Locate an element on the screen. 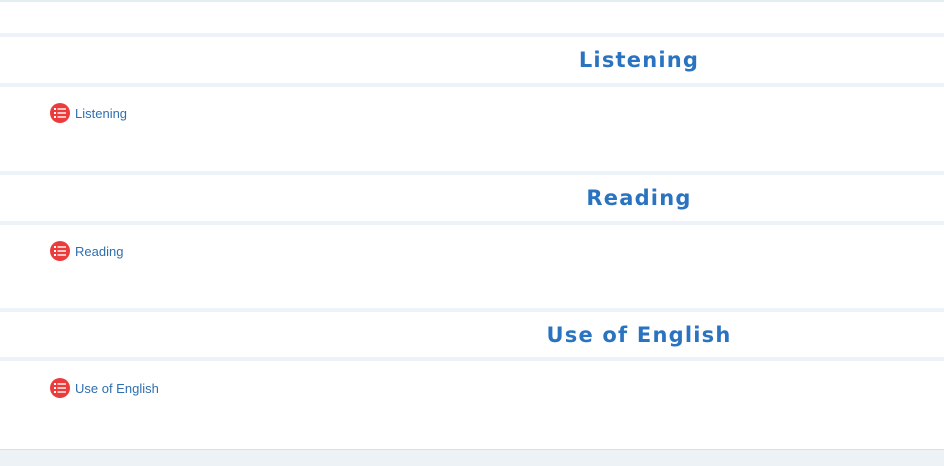 This screenshot has width=944, height=466. section-title: Reading is located at coordinates (639, 198).